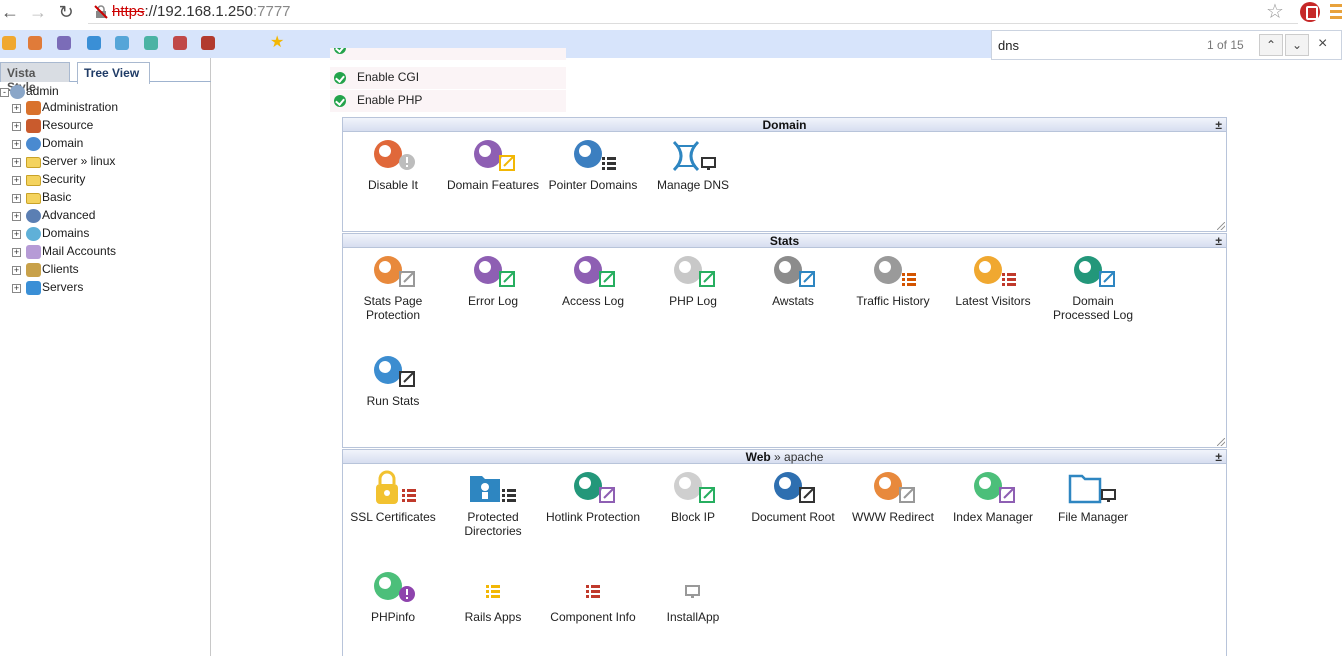 This screenshot has width=1342, height=660. Describe the element at coordinates (9, 43) in the screenshot. I see `toolbar-icon-home` at that location.